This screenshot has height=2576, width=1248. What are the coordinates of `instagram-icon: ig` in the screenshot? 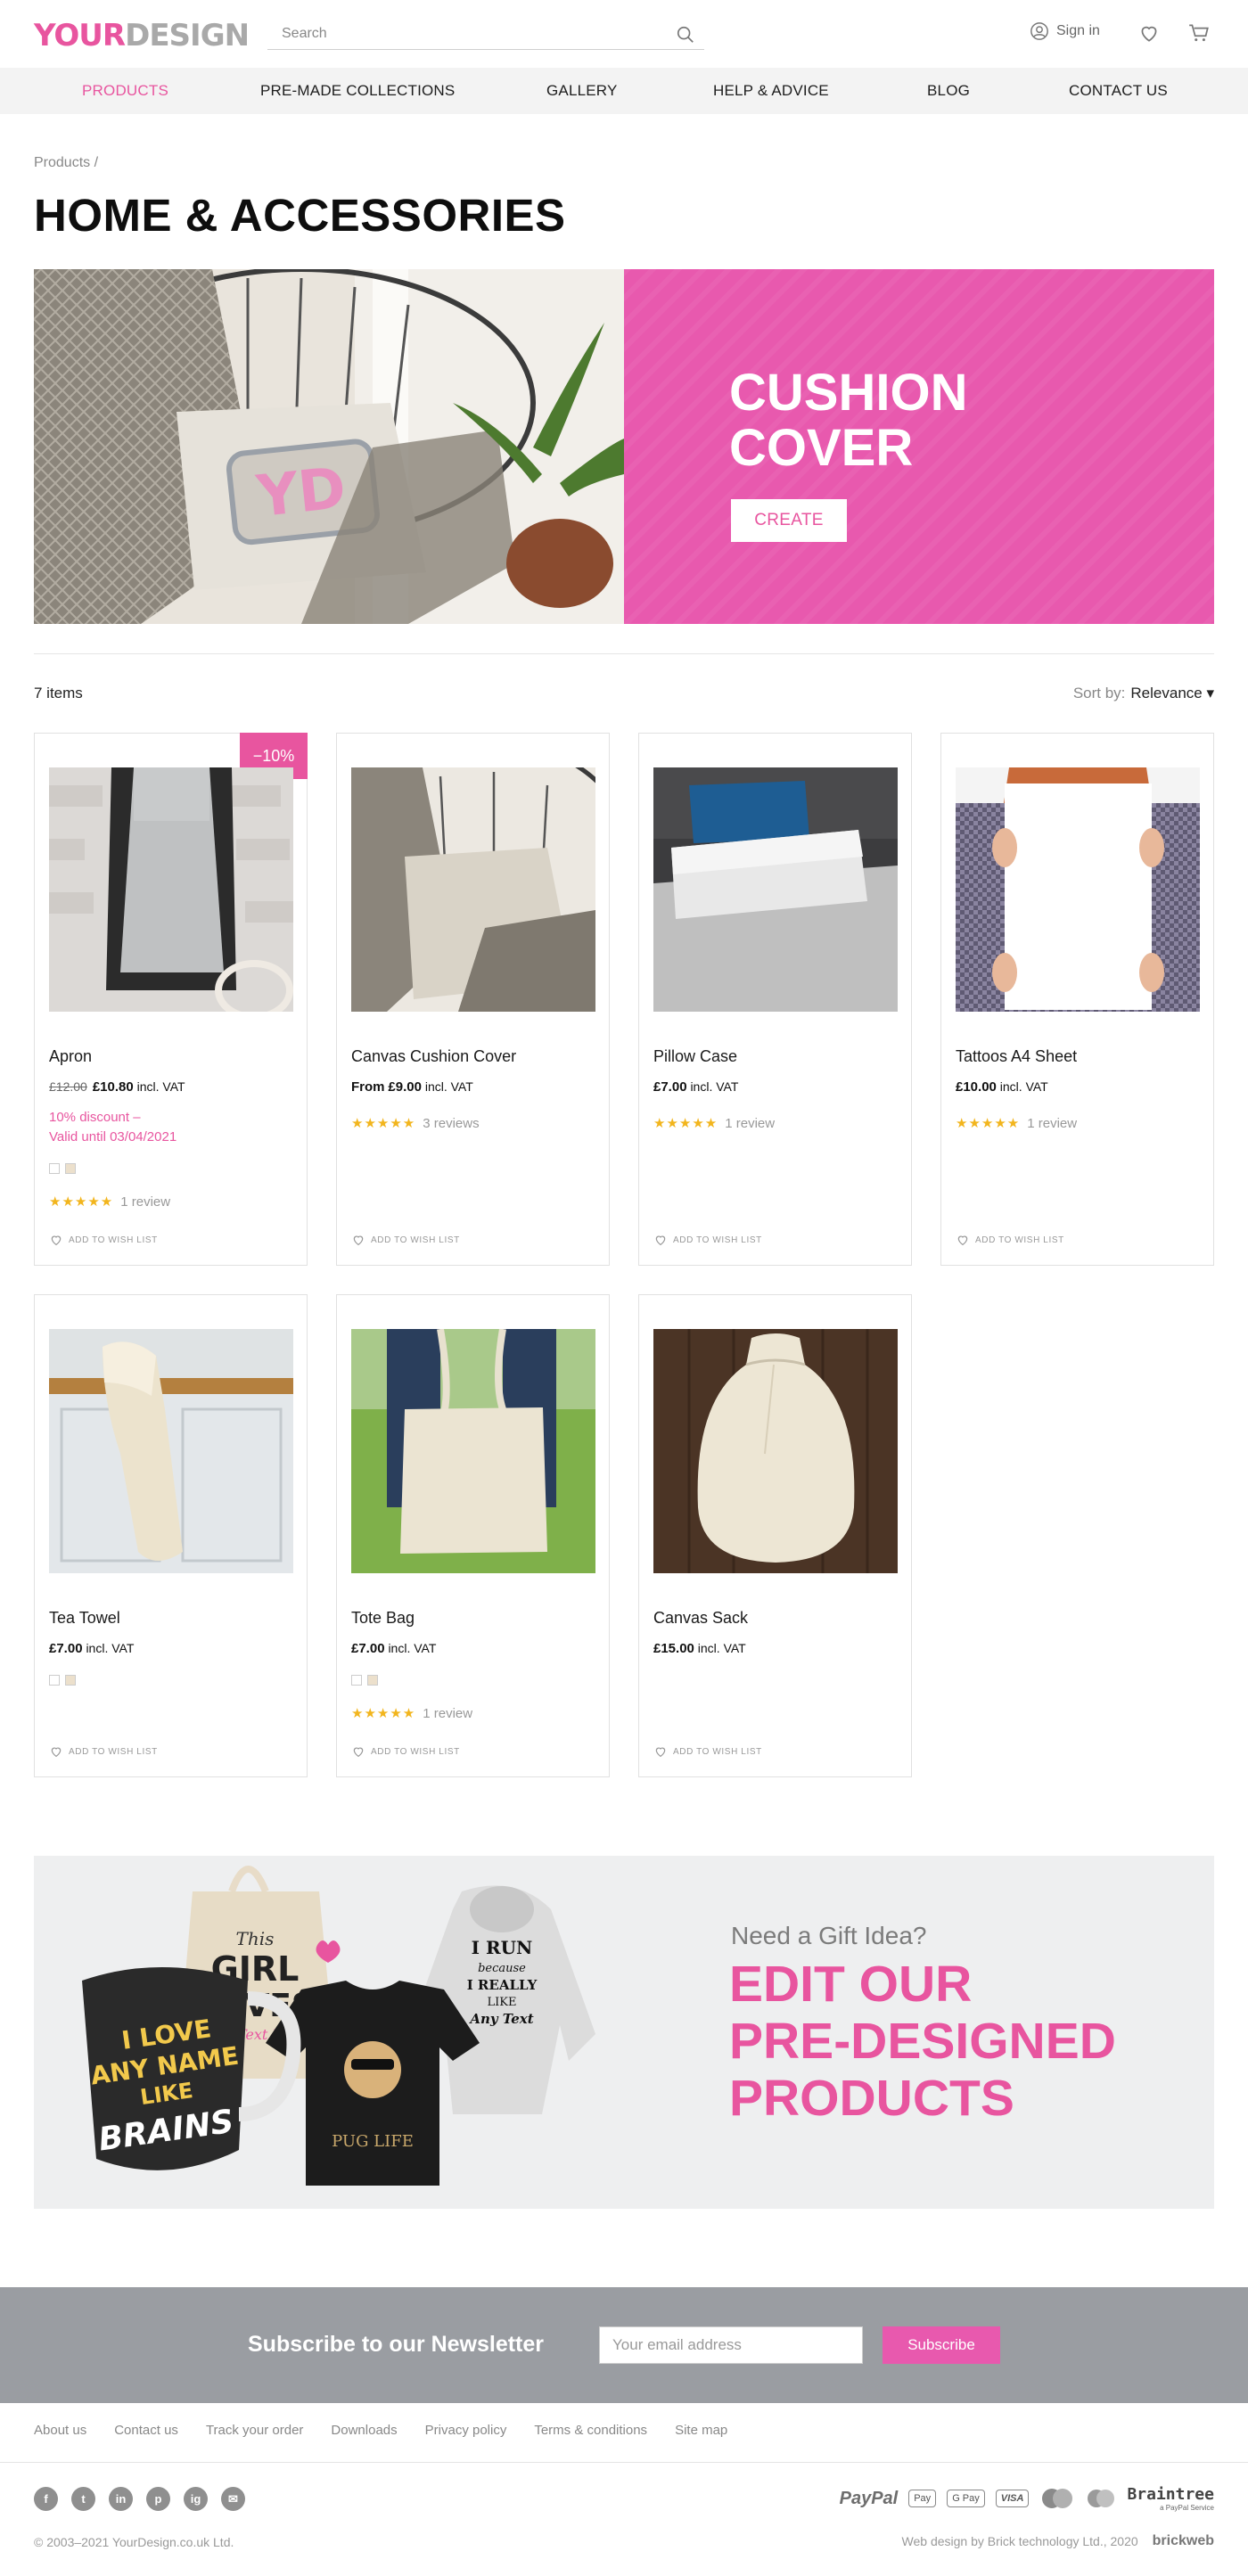 It's located at (196, 2499).